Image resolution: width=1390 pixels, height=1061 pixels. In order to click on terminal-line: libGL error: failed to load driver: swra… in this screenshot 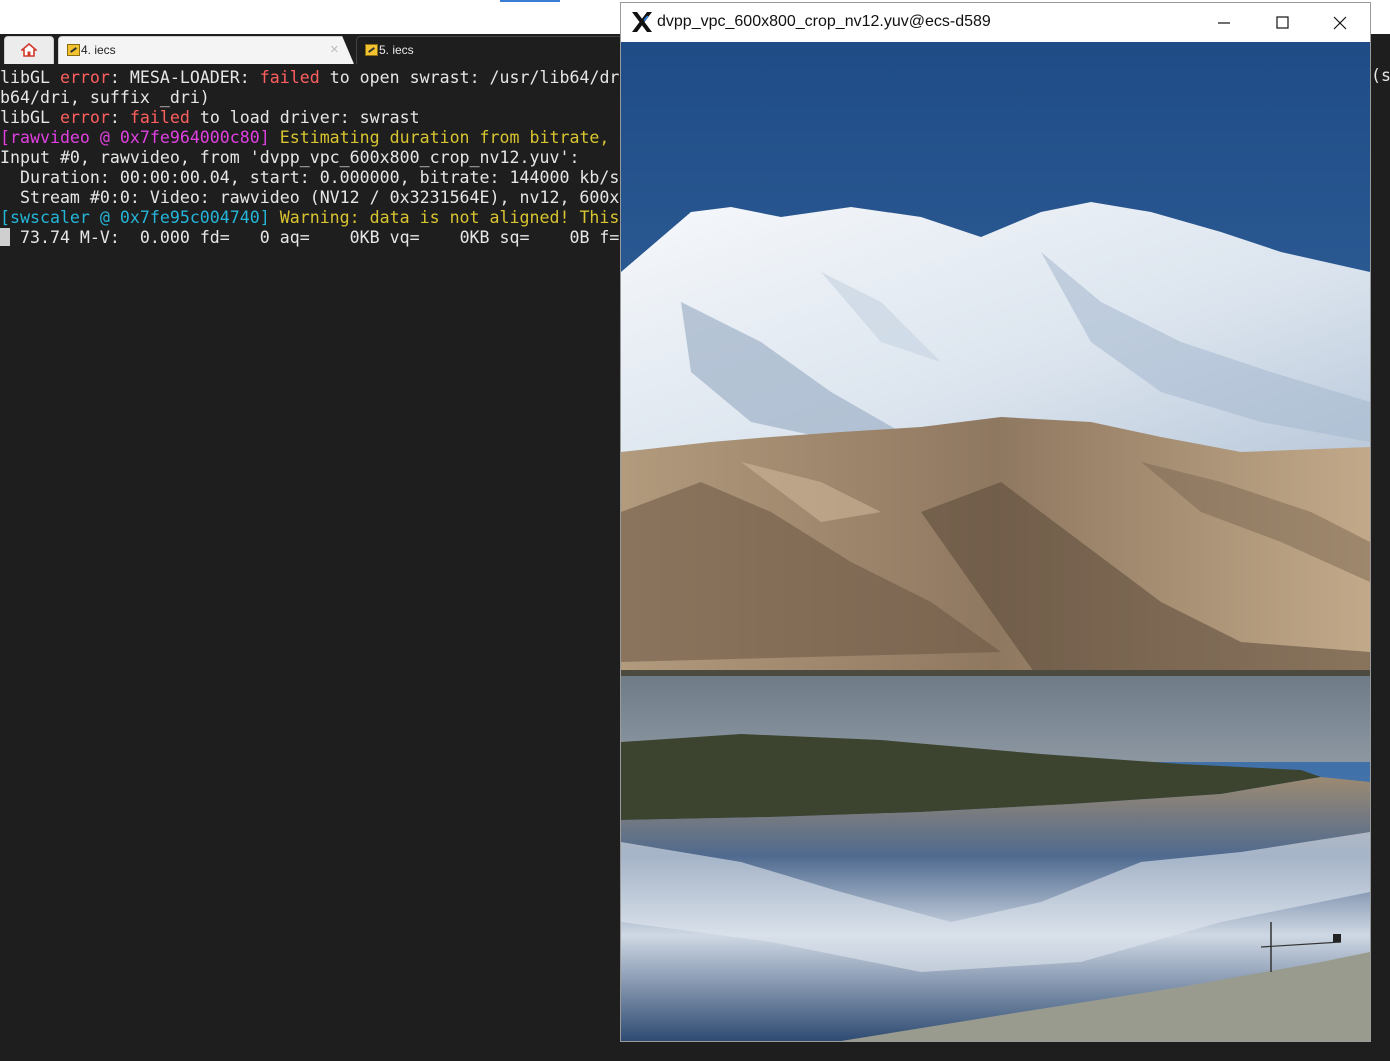, I will do `click(210, 118)`.